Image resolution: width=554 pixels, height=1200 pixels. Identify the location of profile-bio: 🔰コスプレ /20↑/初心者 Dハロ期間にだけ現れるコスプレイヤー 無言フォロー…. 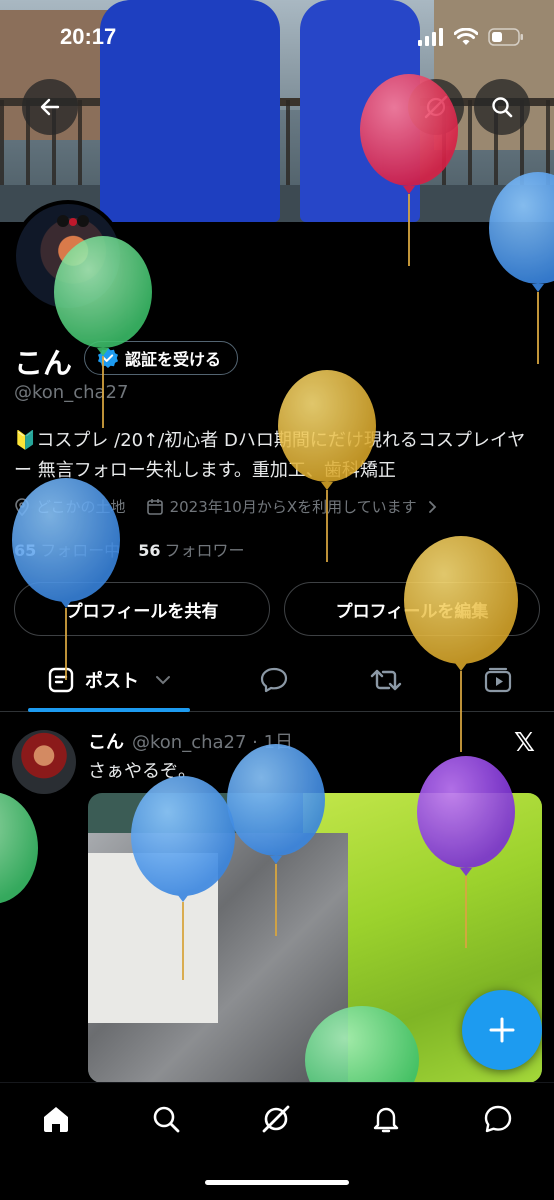
(270, 455).